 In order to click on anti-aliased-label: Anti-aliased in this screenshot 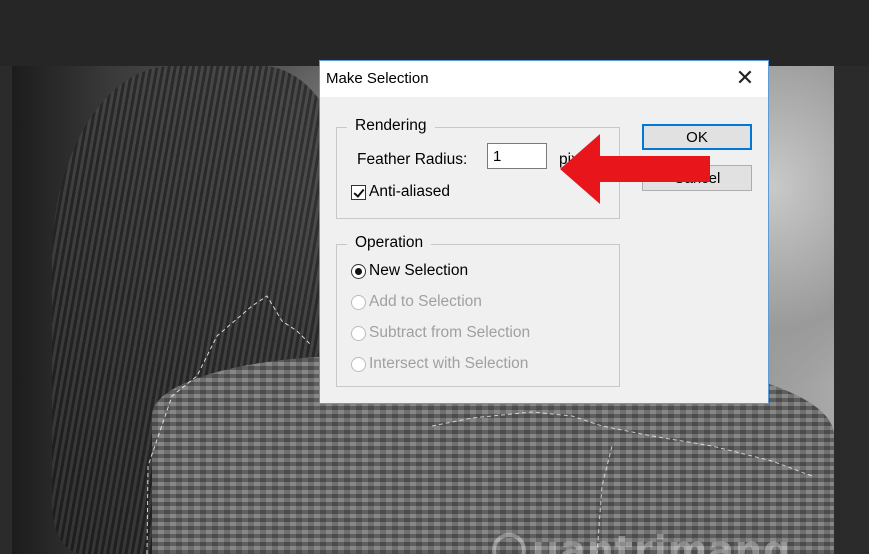, I will do `click(409, 191)`.